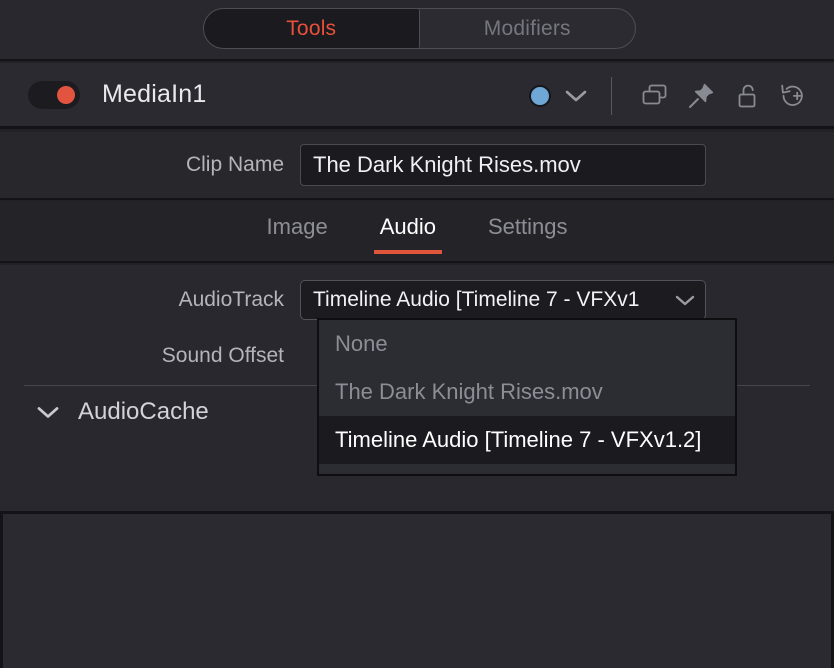  I want to click on menu-item-timeline-audio: Timeline Audio [Timeline 7 - VFXv1.2], so click(527, 440).